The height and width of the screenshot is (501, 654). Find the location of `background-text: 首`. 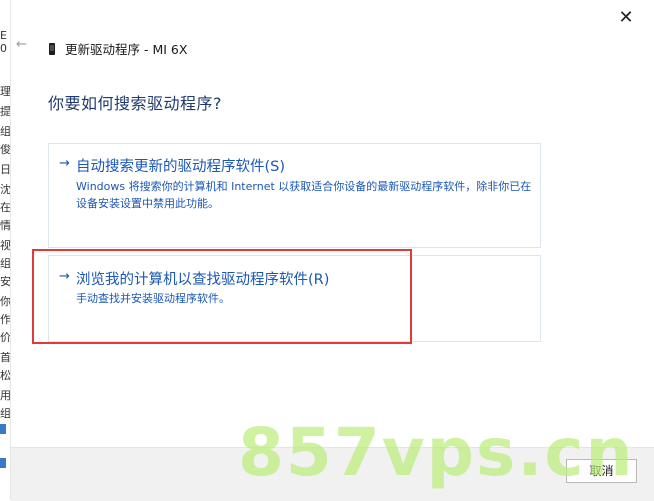

background-text: 首 is located at coordinates (5, 358).